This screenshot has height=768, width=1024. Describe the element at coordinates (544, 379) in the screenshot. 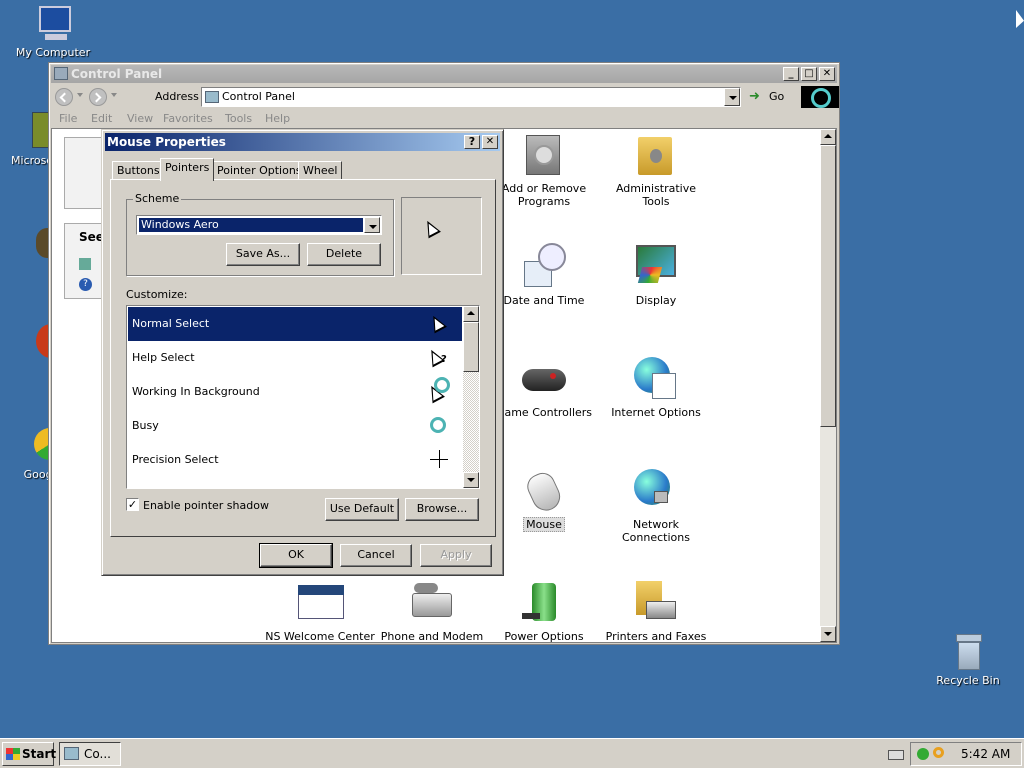

I see `game-controller-icon` at that location.